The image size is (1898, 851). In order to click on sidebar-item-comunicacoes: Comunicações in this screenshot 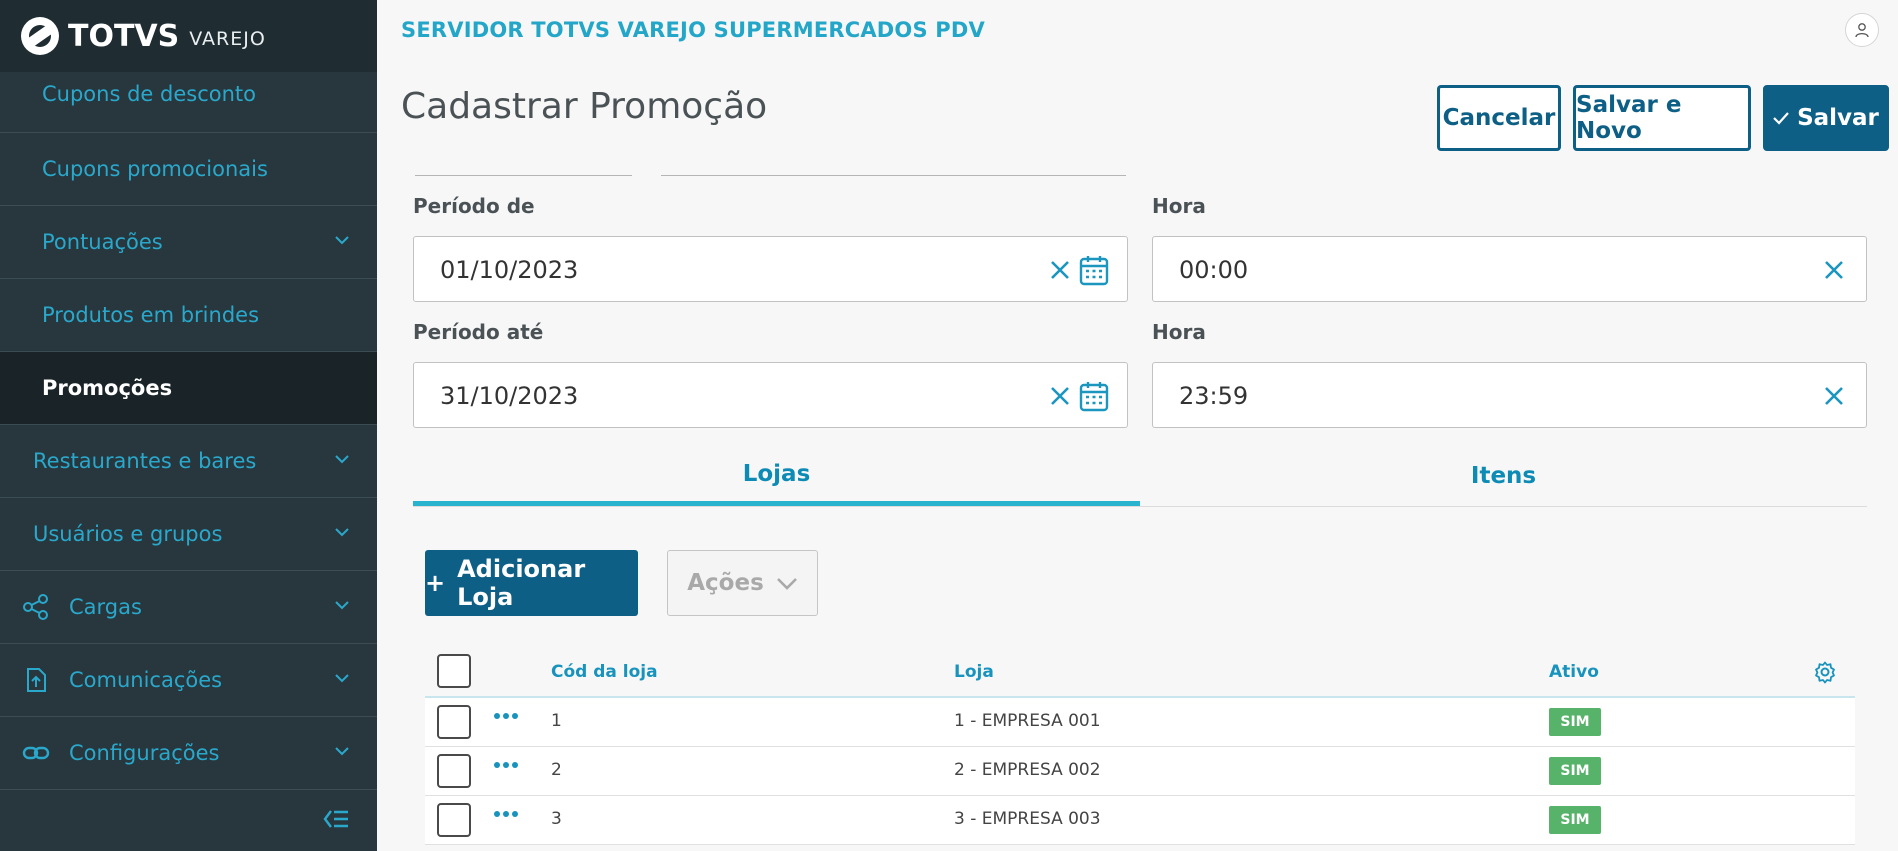, I will do `click(188, 680)`.